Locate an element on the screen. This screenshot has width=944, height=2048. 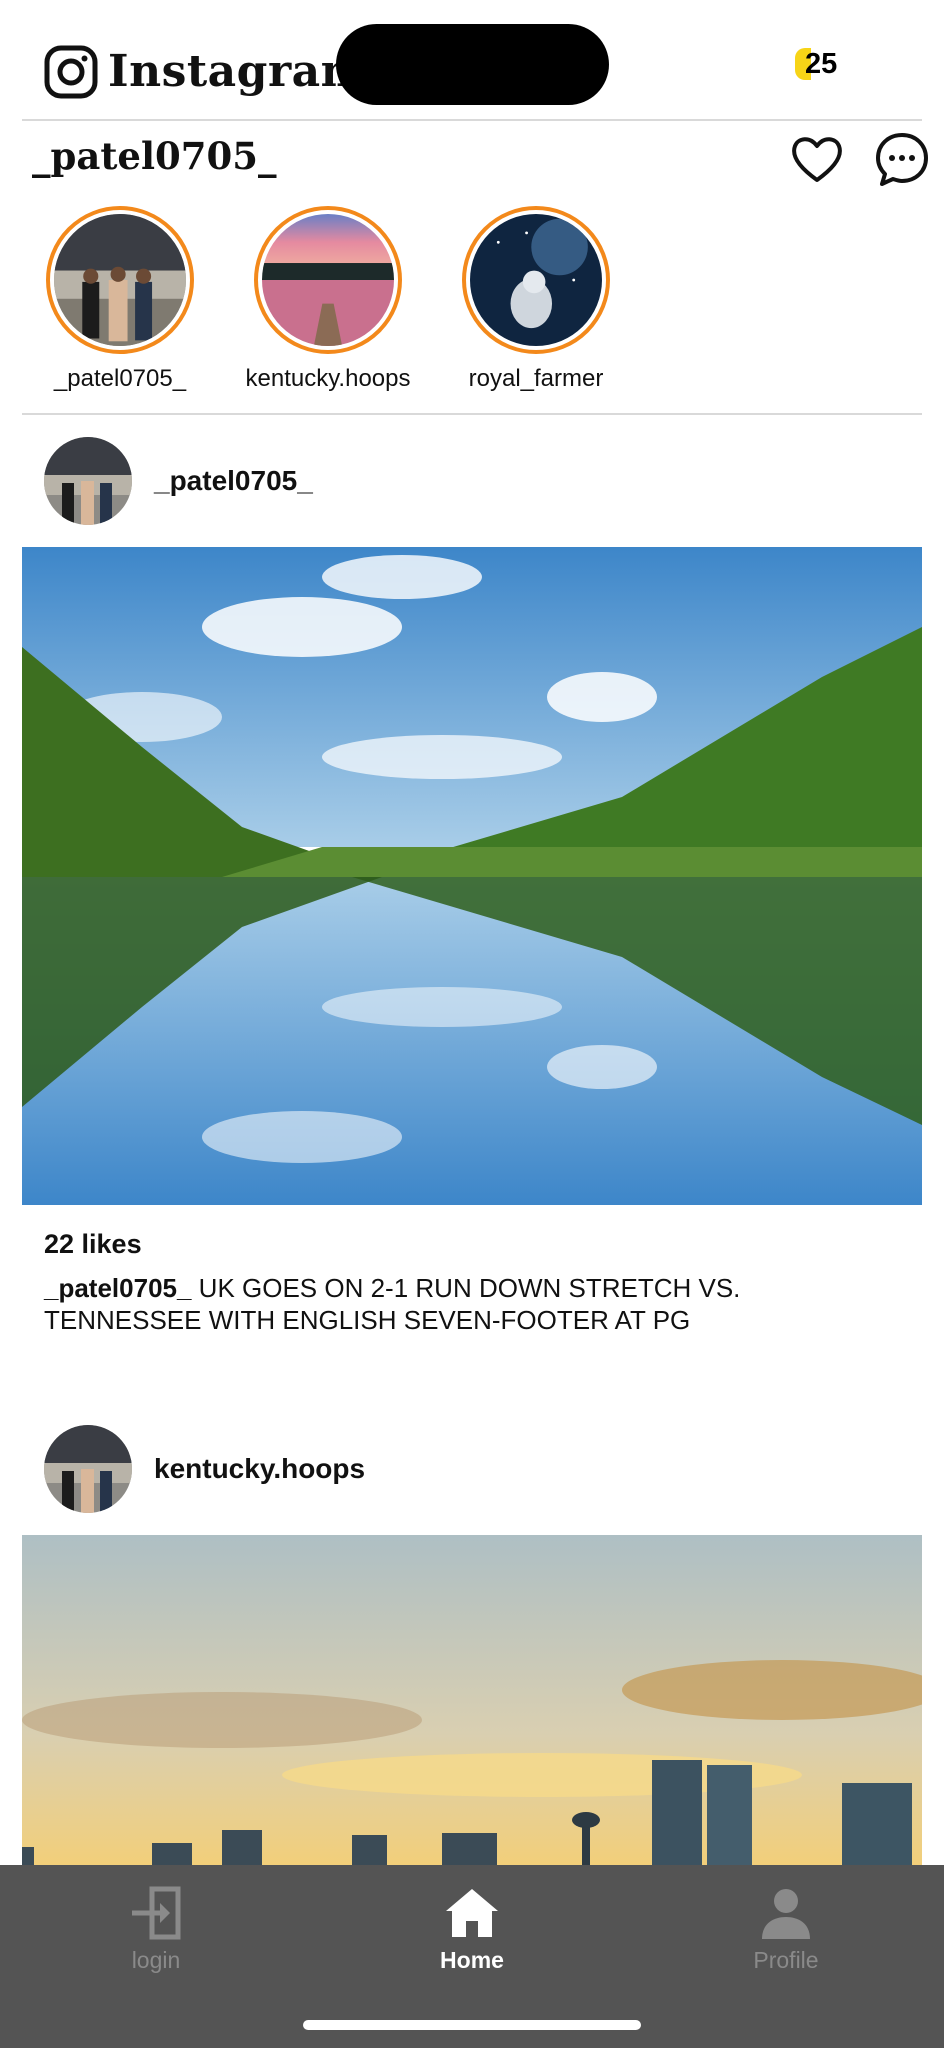
post-username: kentucky.hoops is located at coordinates (259, 1469).